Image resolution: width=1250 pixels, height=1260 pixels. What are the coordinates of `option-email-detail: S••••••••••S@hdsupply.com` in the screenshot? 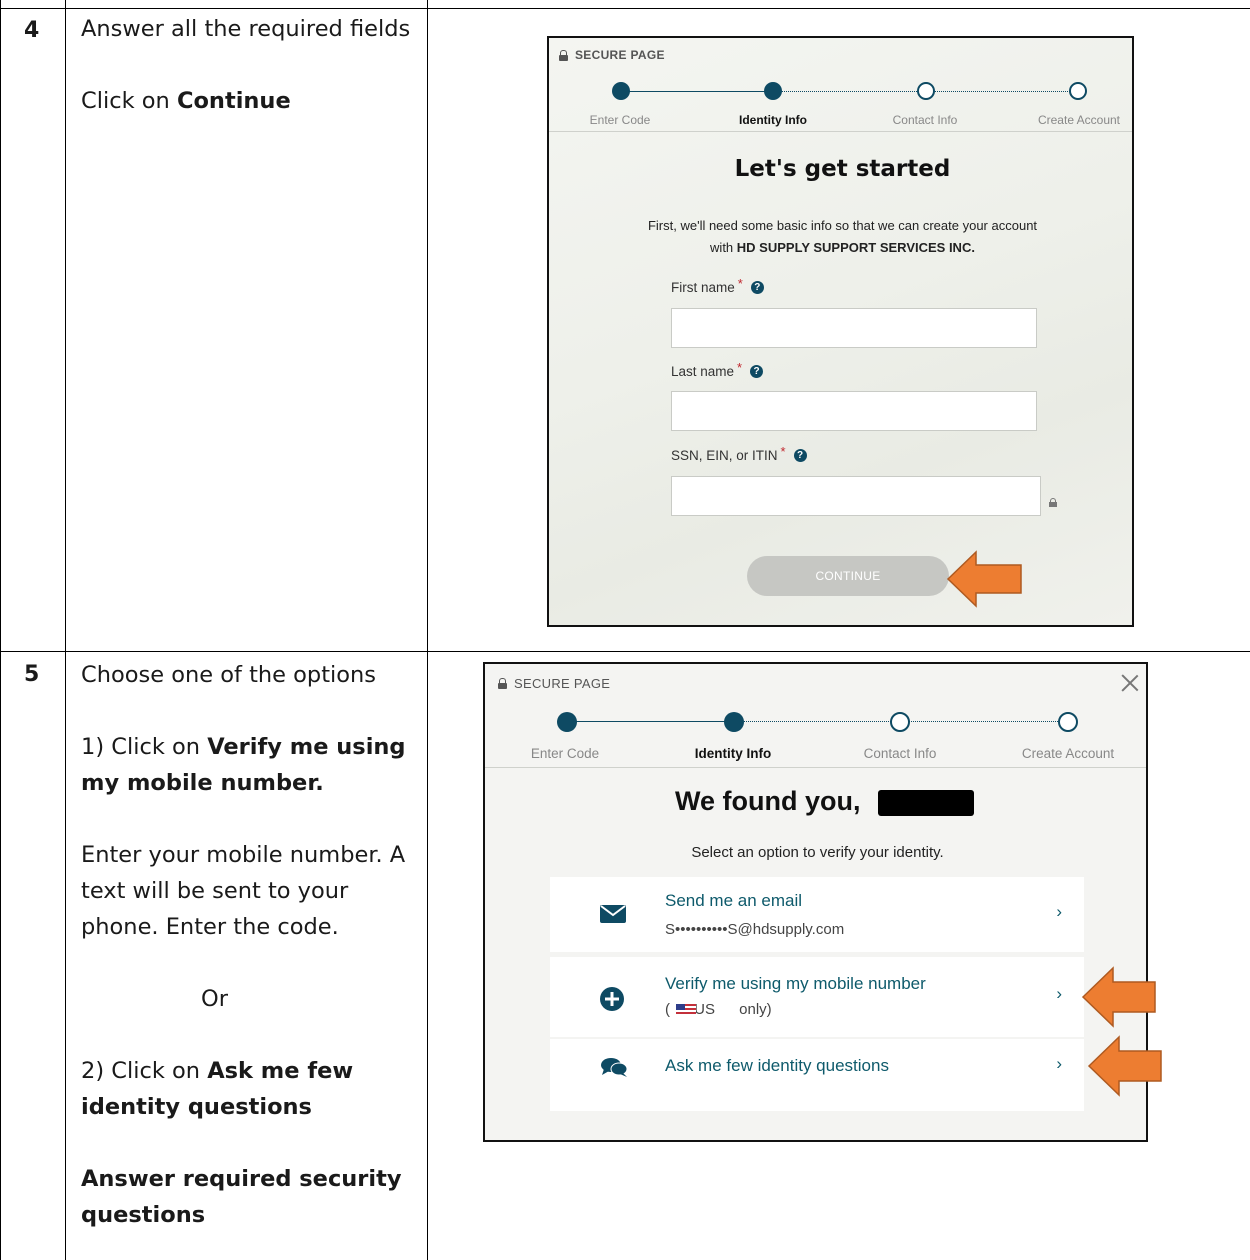 It's located at (755, 929).